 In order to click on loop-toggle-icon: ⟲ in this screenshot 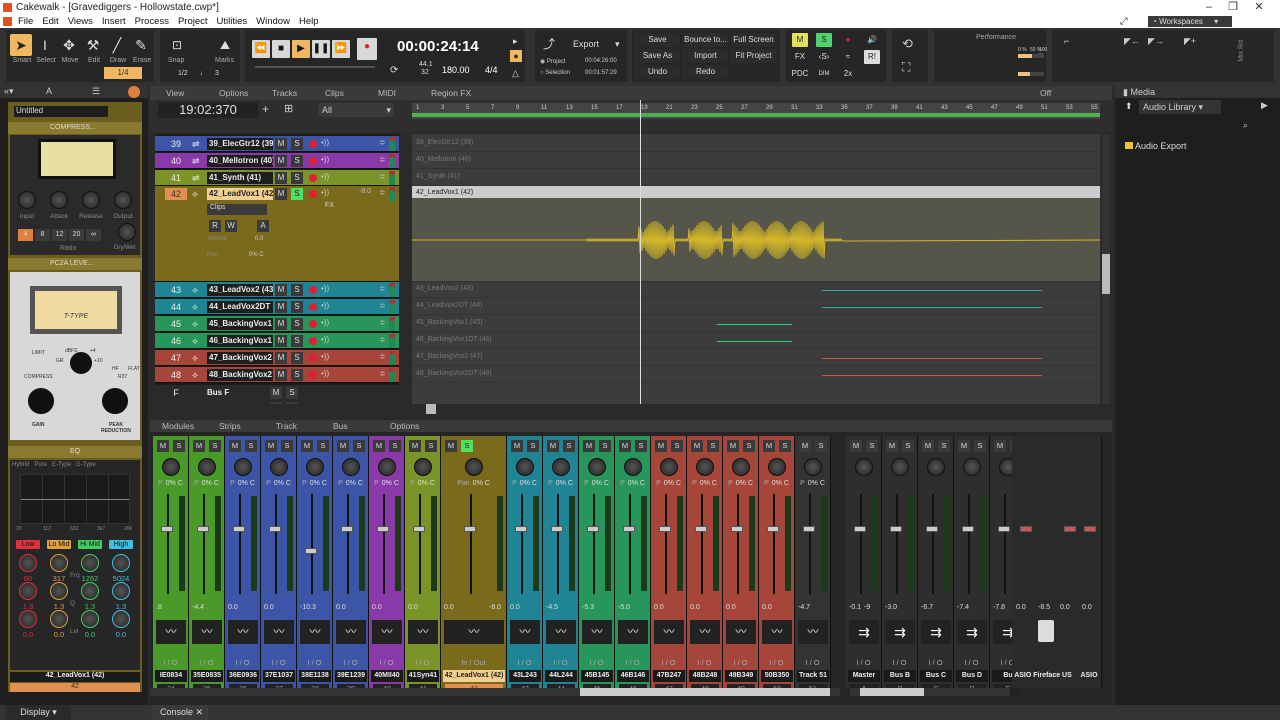, I will do `click(907, 44)`.